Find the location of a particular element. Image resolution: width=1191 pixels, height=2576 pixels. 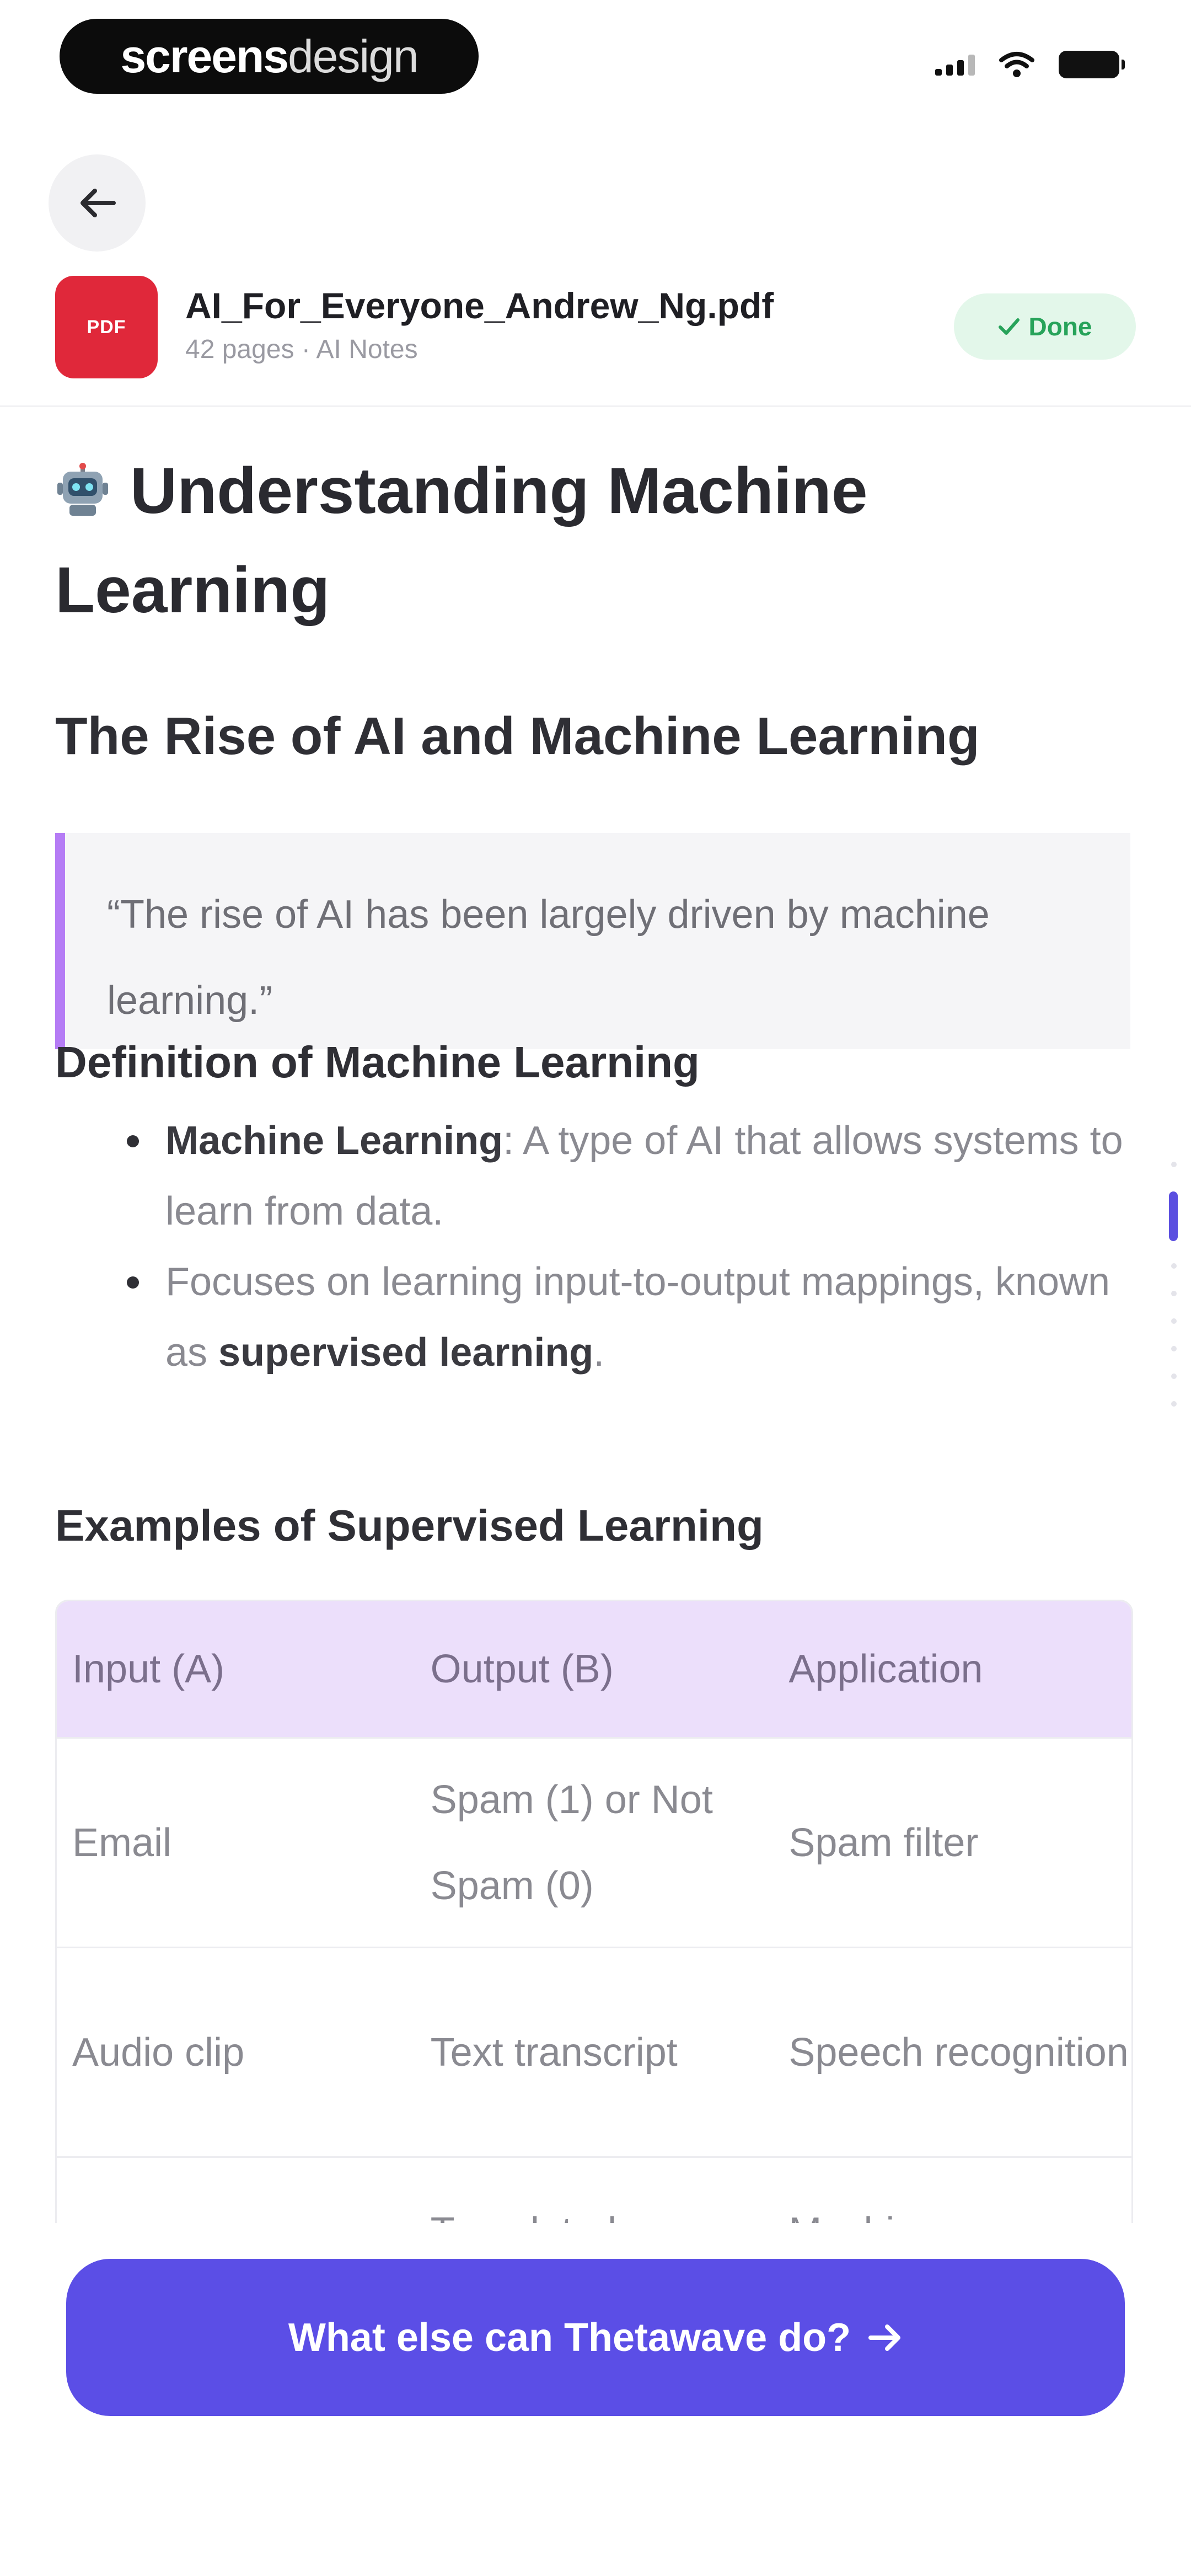

table-cell: Translated is located at coordinates (594, 2206).